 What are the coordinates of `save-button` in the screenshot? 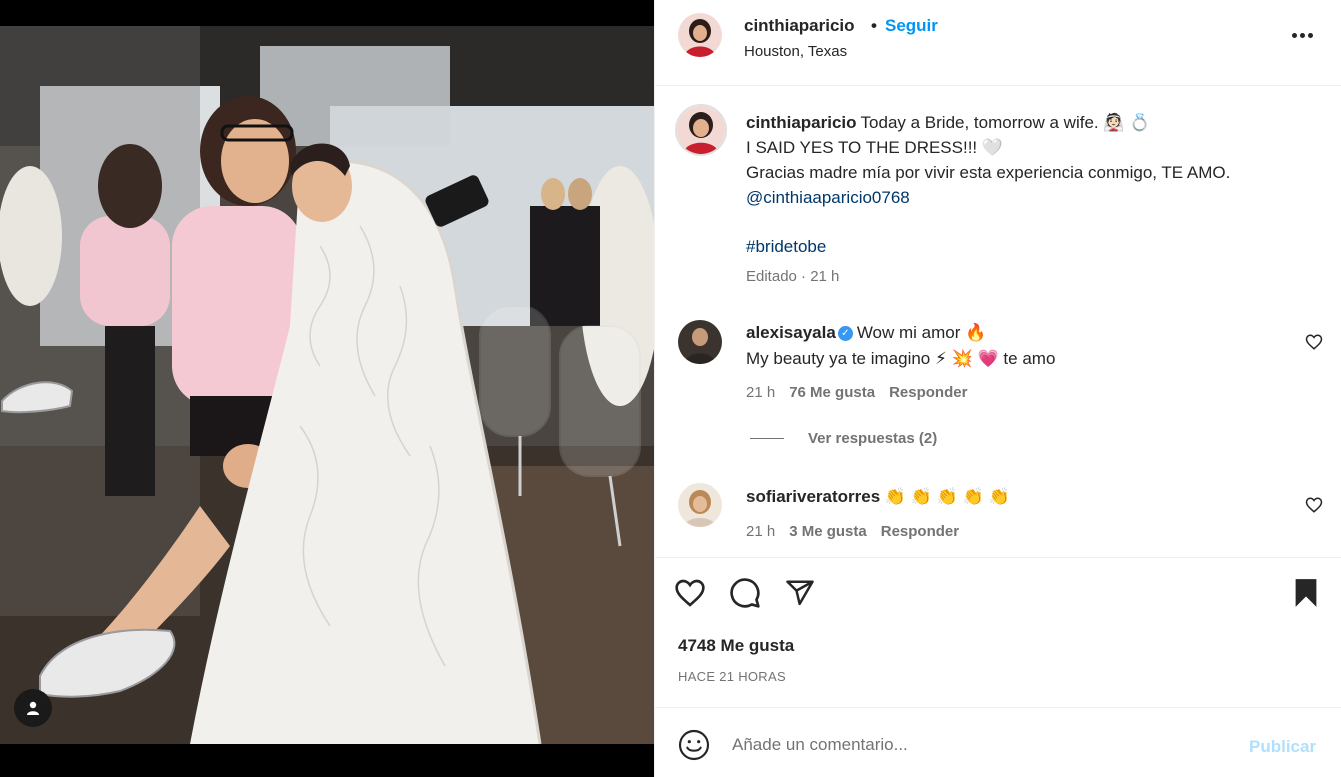 It's located at (1306, 593).